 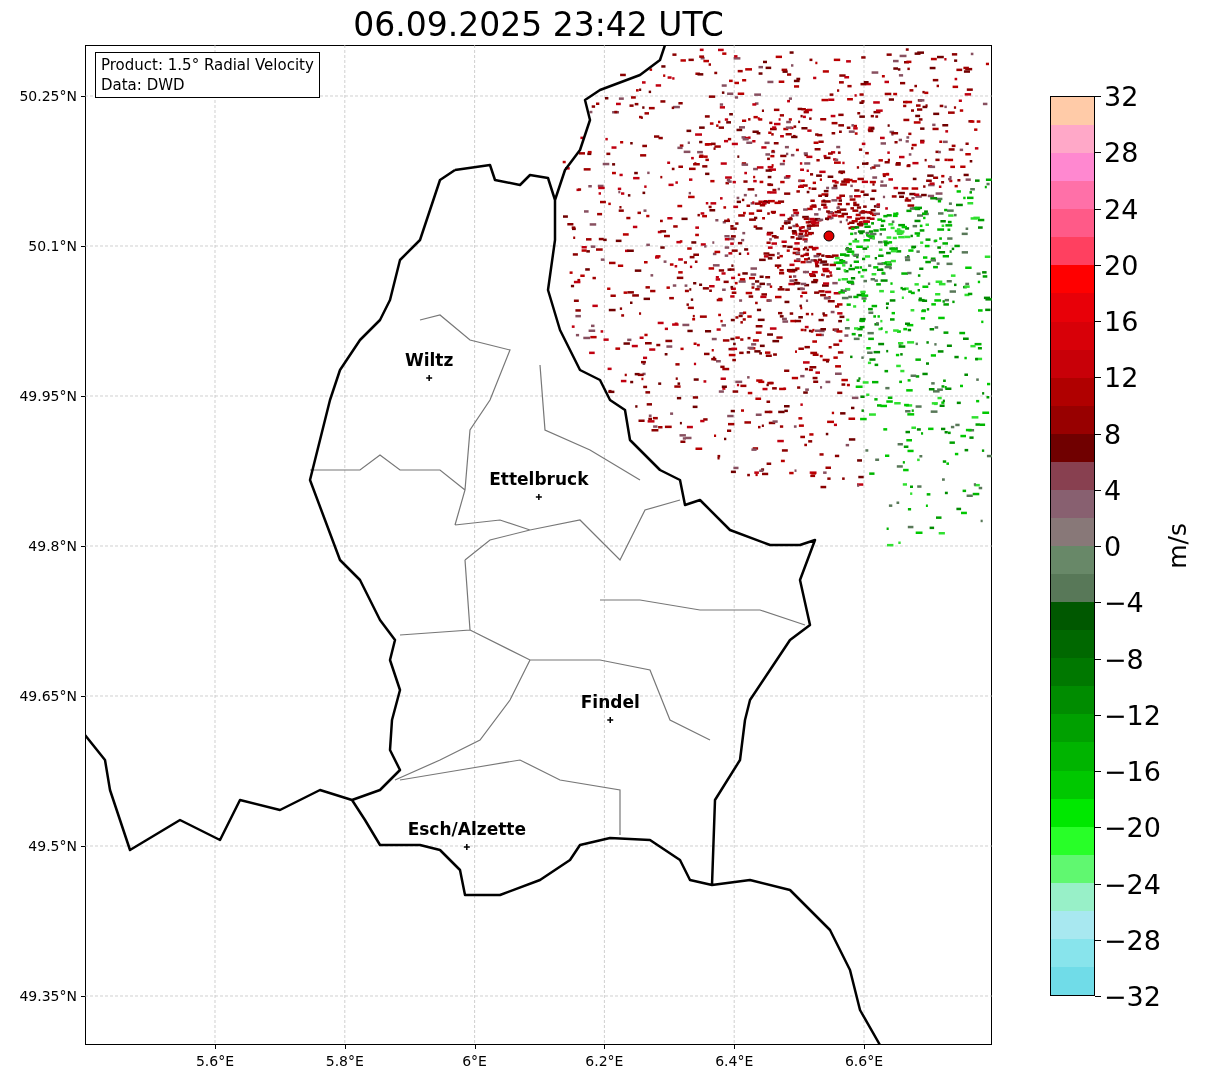 What do you see at coordinates (1124, 658) in the screenshot?
I see `colorbar-tick-label: −8` at bounding box center [1124, 658].